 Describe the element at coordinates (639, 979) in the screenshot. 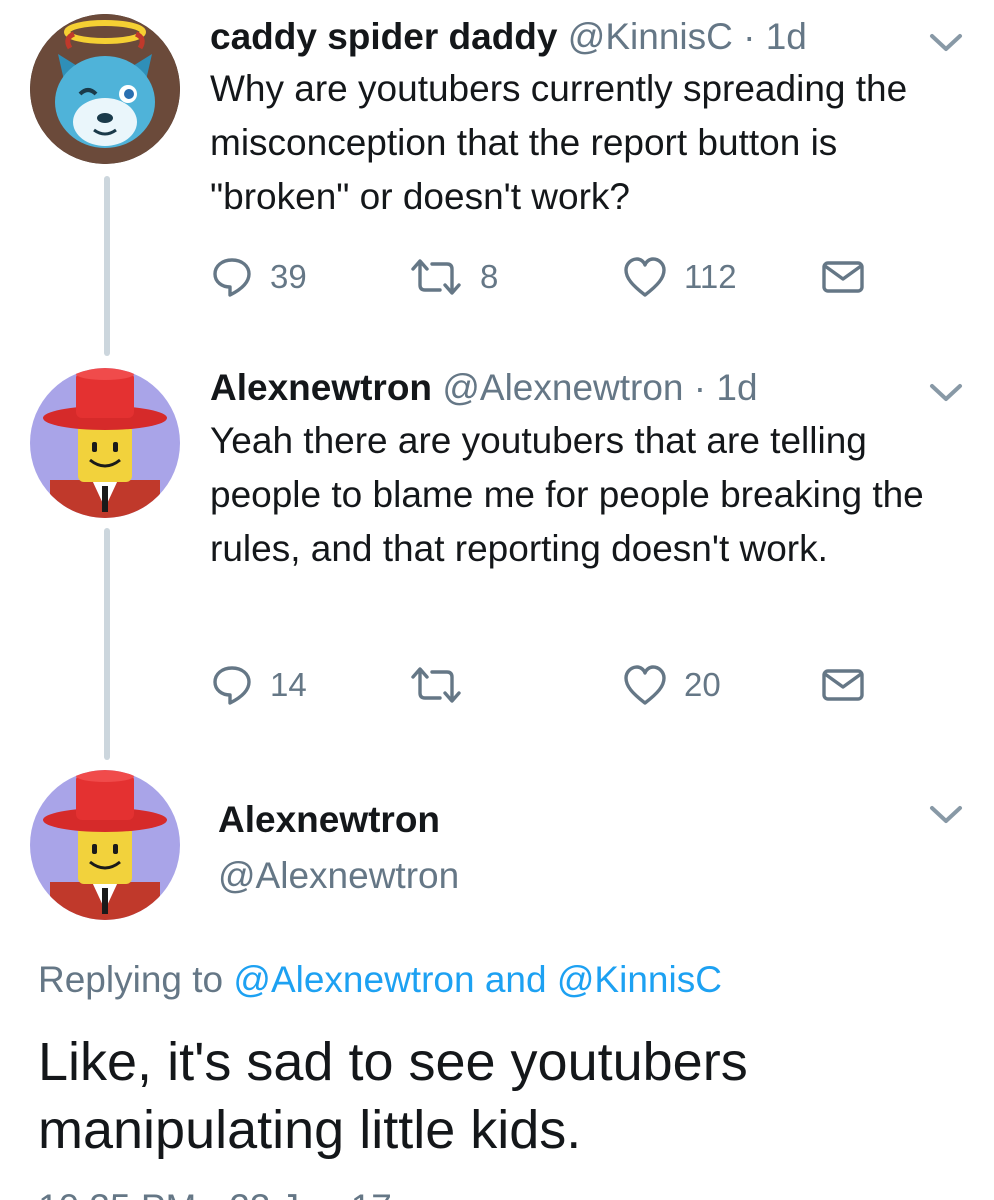

I see `mention-link: @KinnisC` at that location.